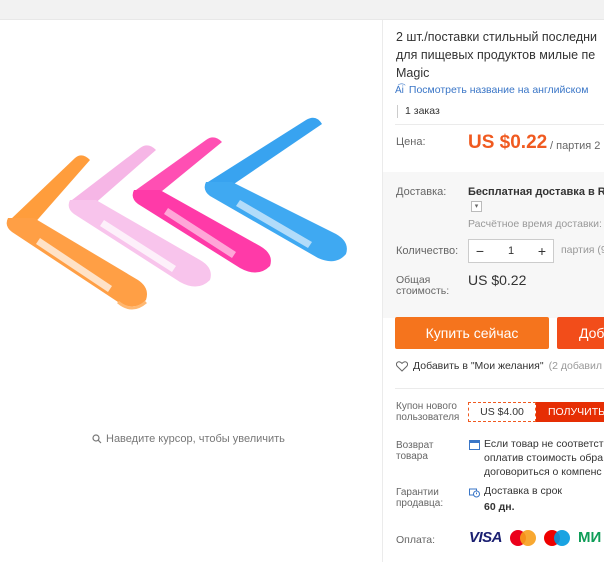 The width and height of the screenshot is (604, 562). Describe the element at coordinates (423, 291) in the screenshot. I see `total-label-line-2: стоимость:` at that location.